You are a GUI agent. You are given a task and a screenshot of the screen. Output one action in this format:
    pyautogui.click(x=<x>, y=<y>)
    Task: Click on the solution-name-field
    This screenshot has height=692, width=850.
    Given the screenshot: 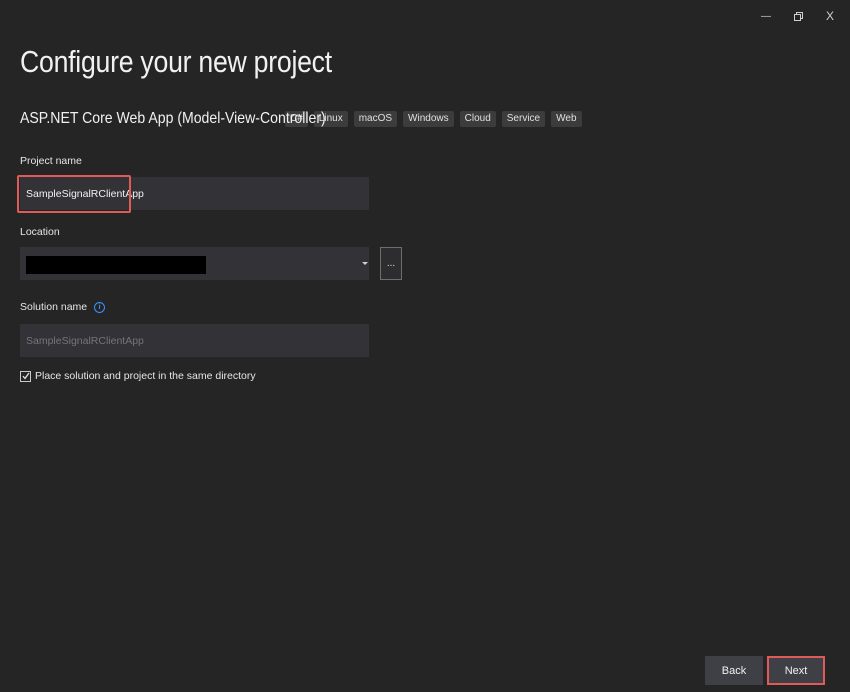 What is the action you would take?
    pyautogui.click(x=194, y=340)
    